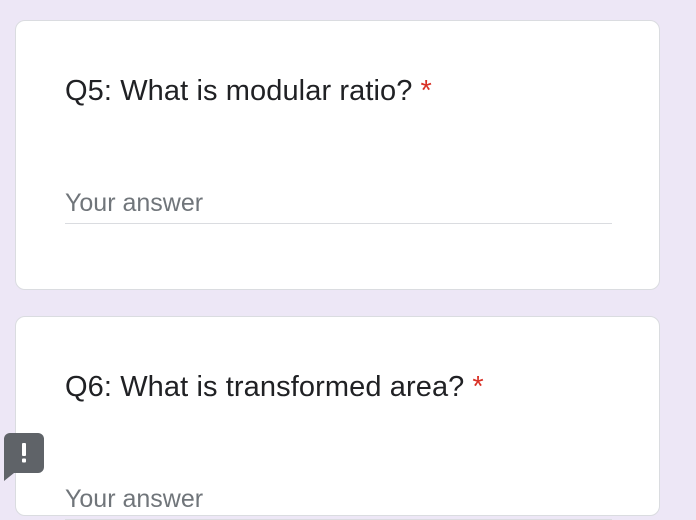  I want to click on answer-input-q6, so click(338, 499).